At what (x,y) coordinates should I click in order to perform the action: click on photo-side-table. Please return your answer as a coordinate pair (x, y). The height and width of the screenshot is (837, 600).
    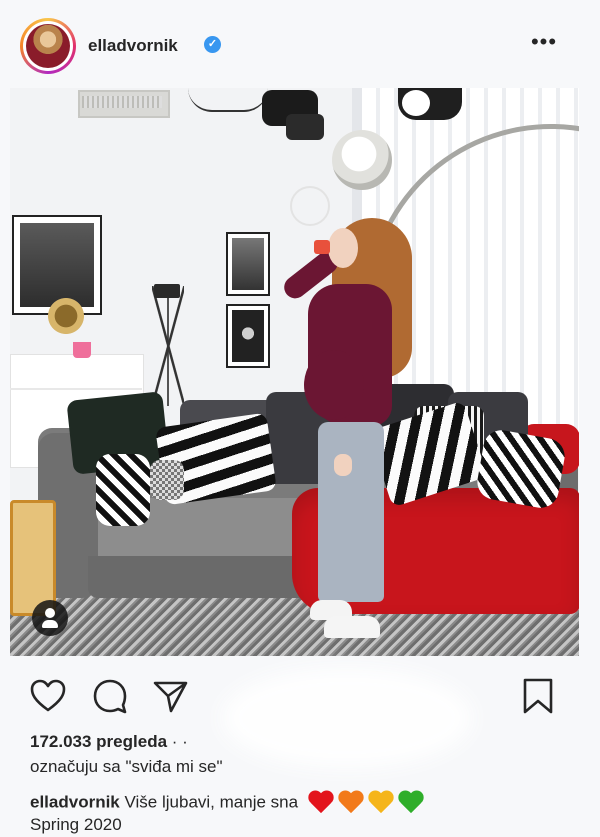
    Looking at the image, I should click on (33, 558).